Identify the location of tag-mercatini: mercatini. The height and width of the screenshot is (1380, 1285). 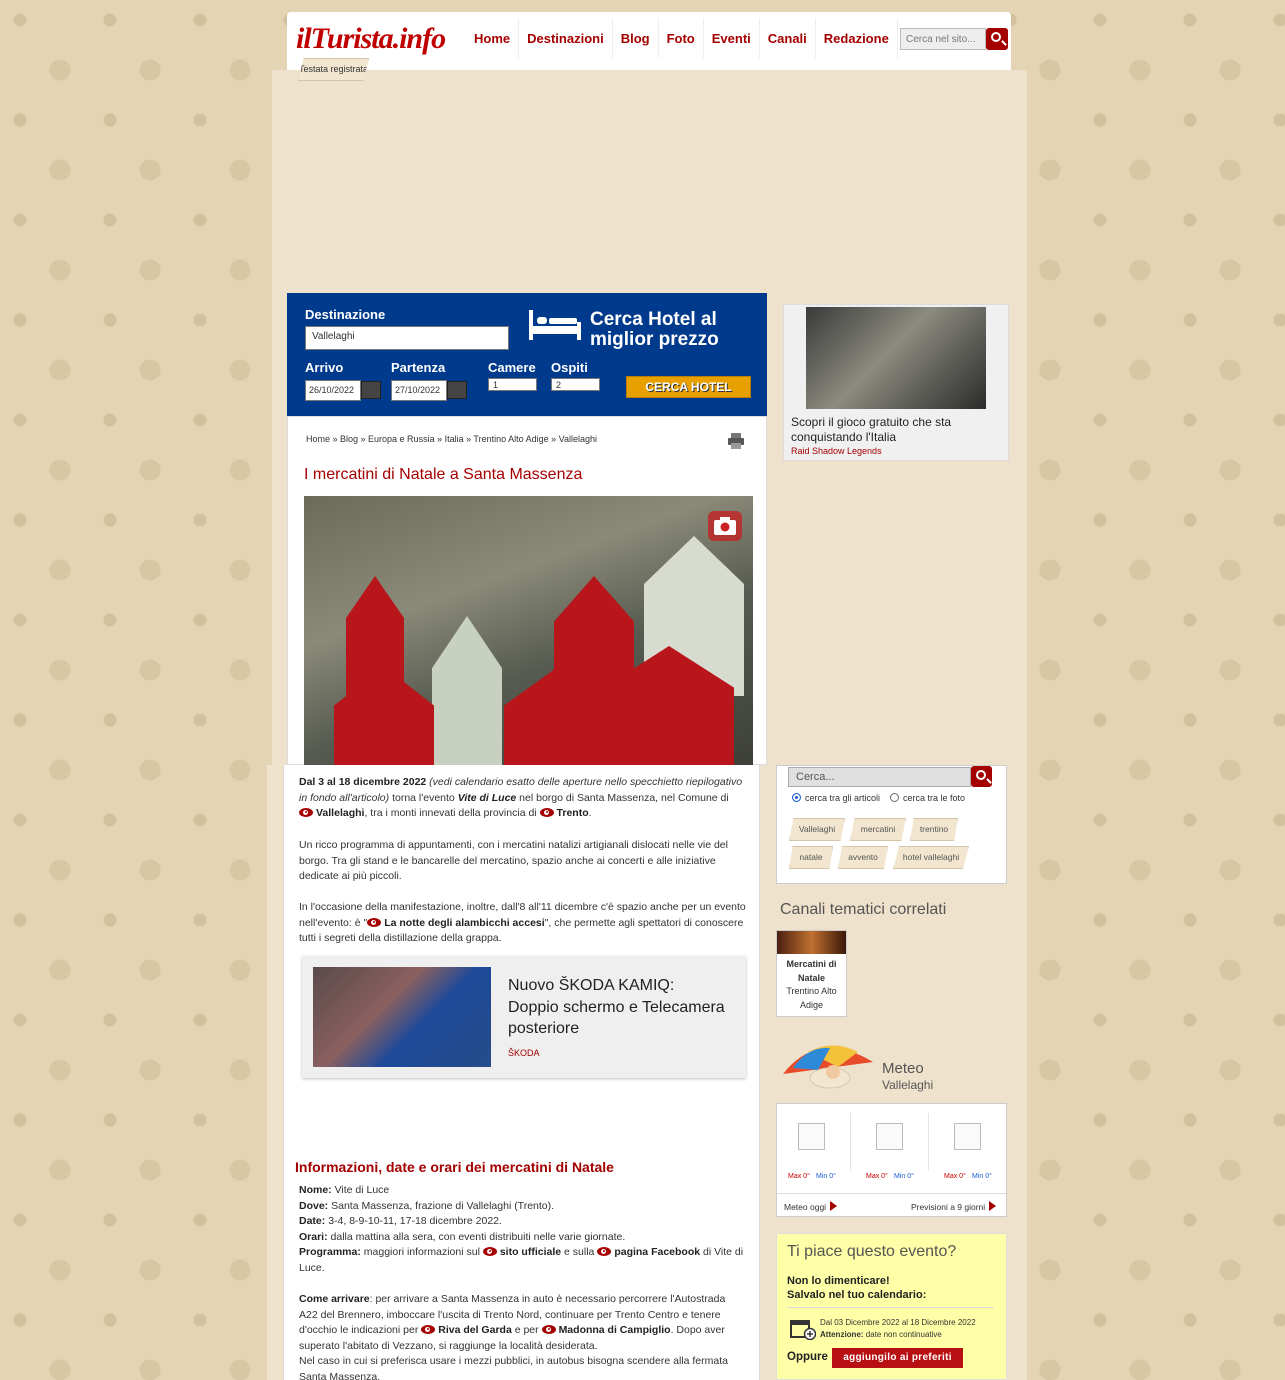
(878, 829).